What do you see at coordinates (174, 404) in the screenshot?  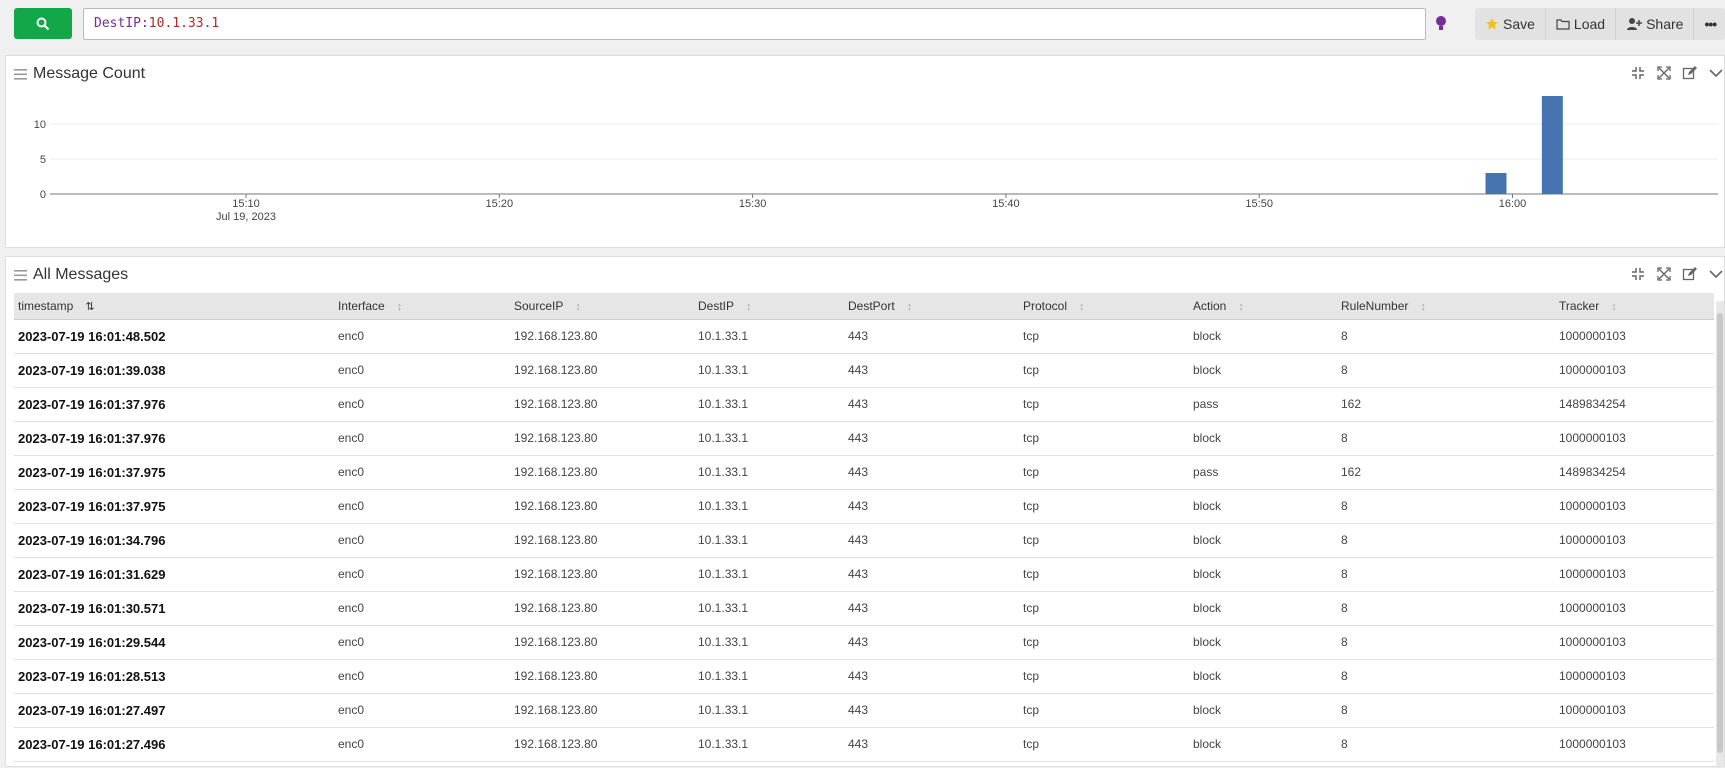 I see `cell-timestamp: 2023-07-19 16:01:37.976` at bounding box center [174, 404].